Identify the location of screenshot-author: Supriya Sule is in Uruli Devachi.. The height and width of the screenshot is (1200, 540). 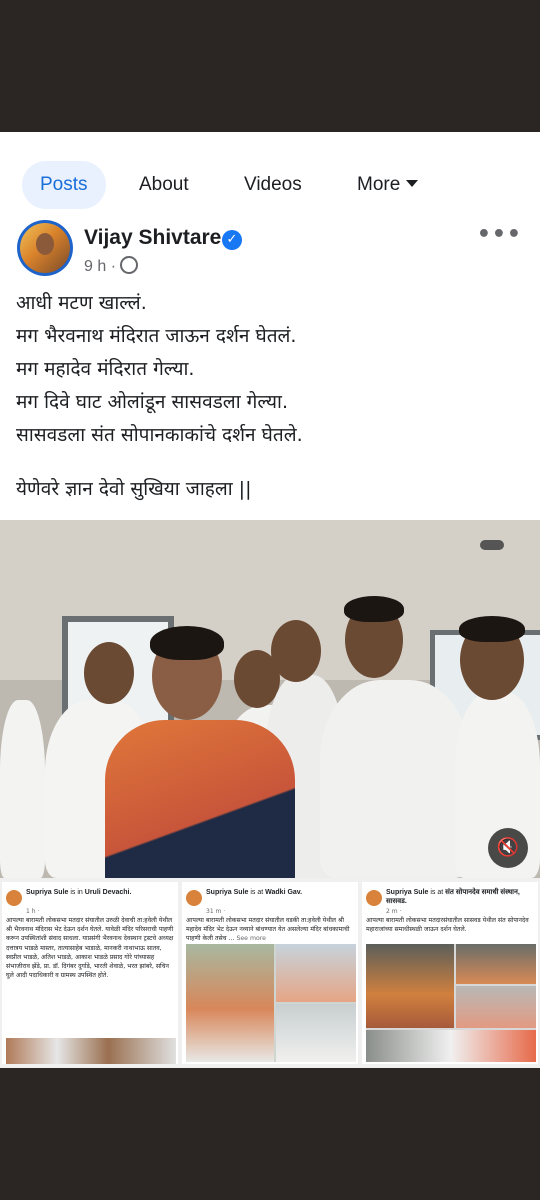
(102, 892).